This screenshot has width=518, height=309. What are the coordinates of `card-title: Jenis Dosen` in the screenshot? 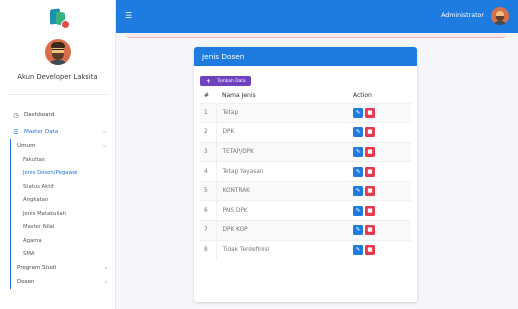 It's located at (305, 56).